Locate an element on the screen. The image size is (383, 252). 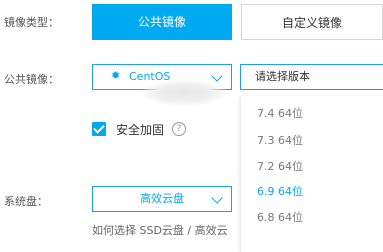
tab-public-image: 公共镜像 is located at coordinates (162, 22).